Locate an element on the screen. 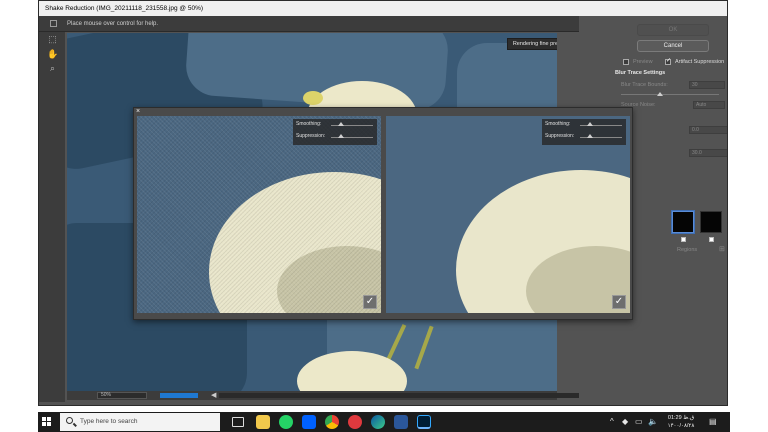 The width and height of the screenshot is (768, 432). clock-date: ۱۴۰۰/۰۸/۲۸ is located at coordinates (681, 426).